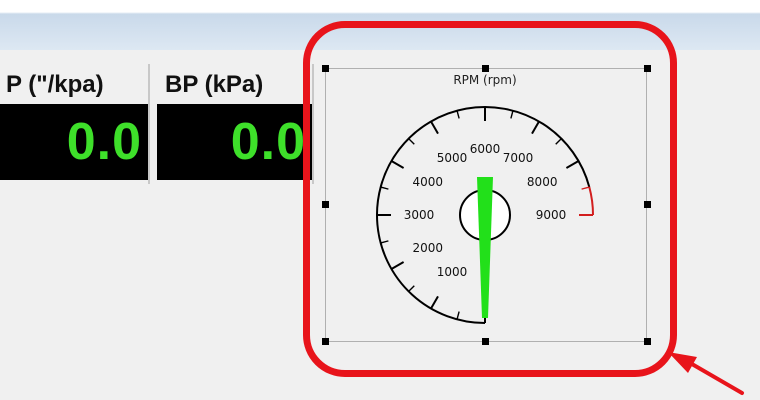 Image resolution: width=760 pixels, height=400 pixels. What do you see at coordinates (682, 362) in the screenshot?
I see `annotation-arrow-head` at bounding box center [682, 362].